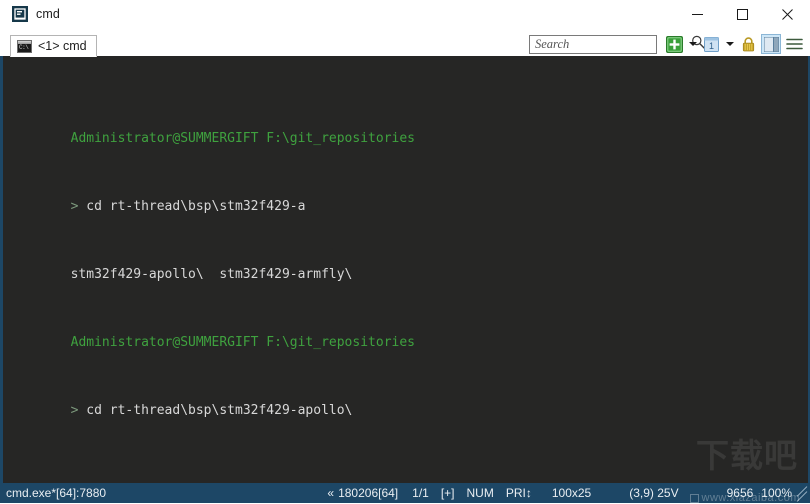  Describe the element at coordinates (408, 197) in the screenshot. I see `terminal-line: > cd rt-thread\bsp\stm32f429-a` at that location.